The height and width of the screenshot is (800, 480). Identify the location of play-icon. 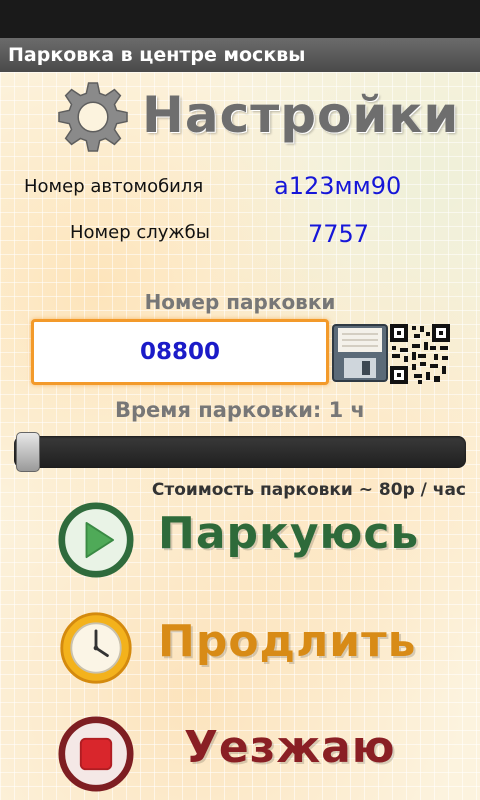
(96, 540).